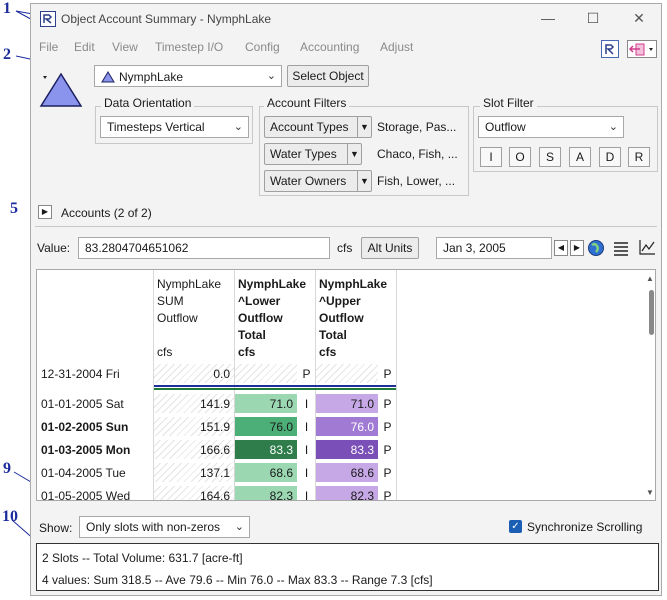 This screenshot has height=600, width=667. What do you see at coordinates (650, 278) in the screenshot?
I see `scroll-up-icon: ▲` at bounding box center [650, 278].